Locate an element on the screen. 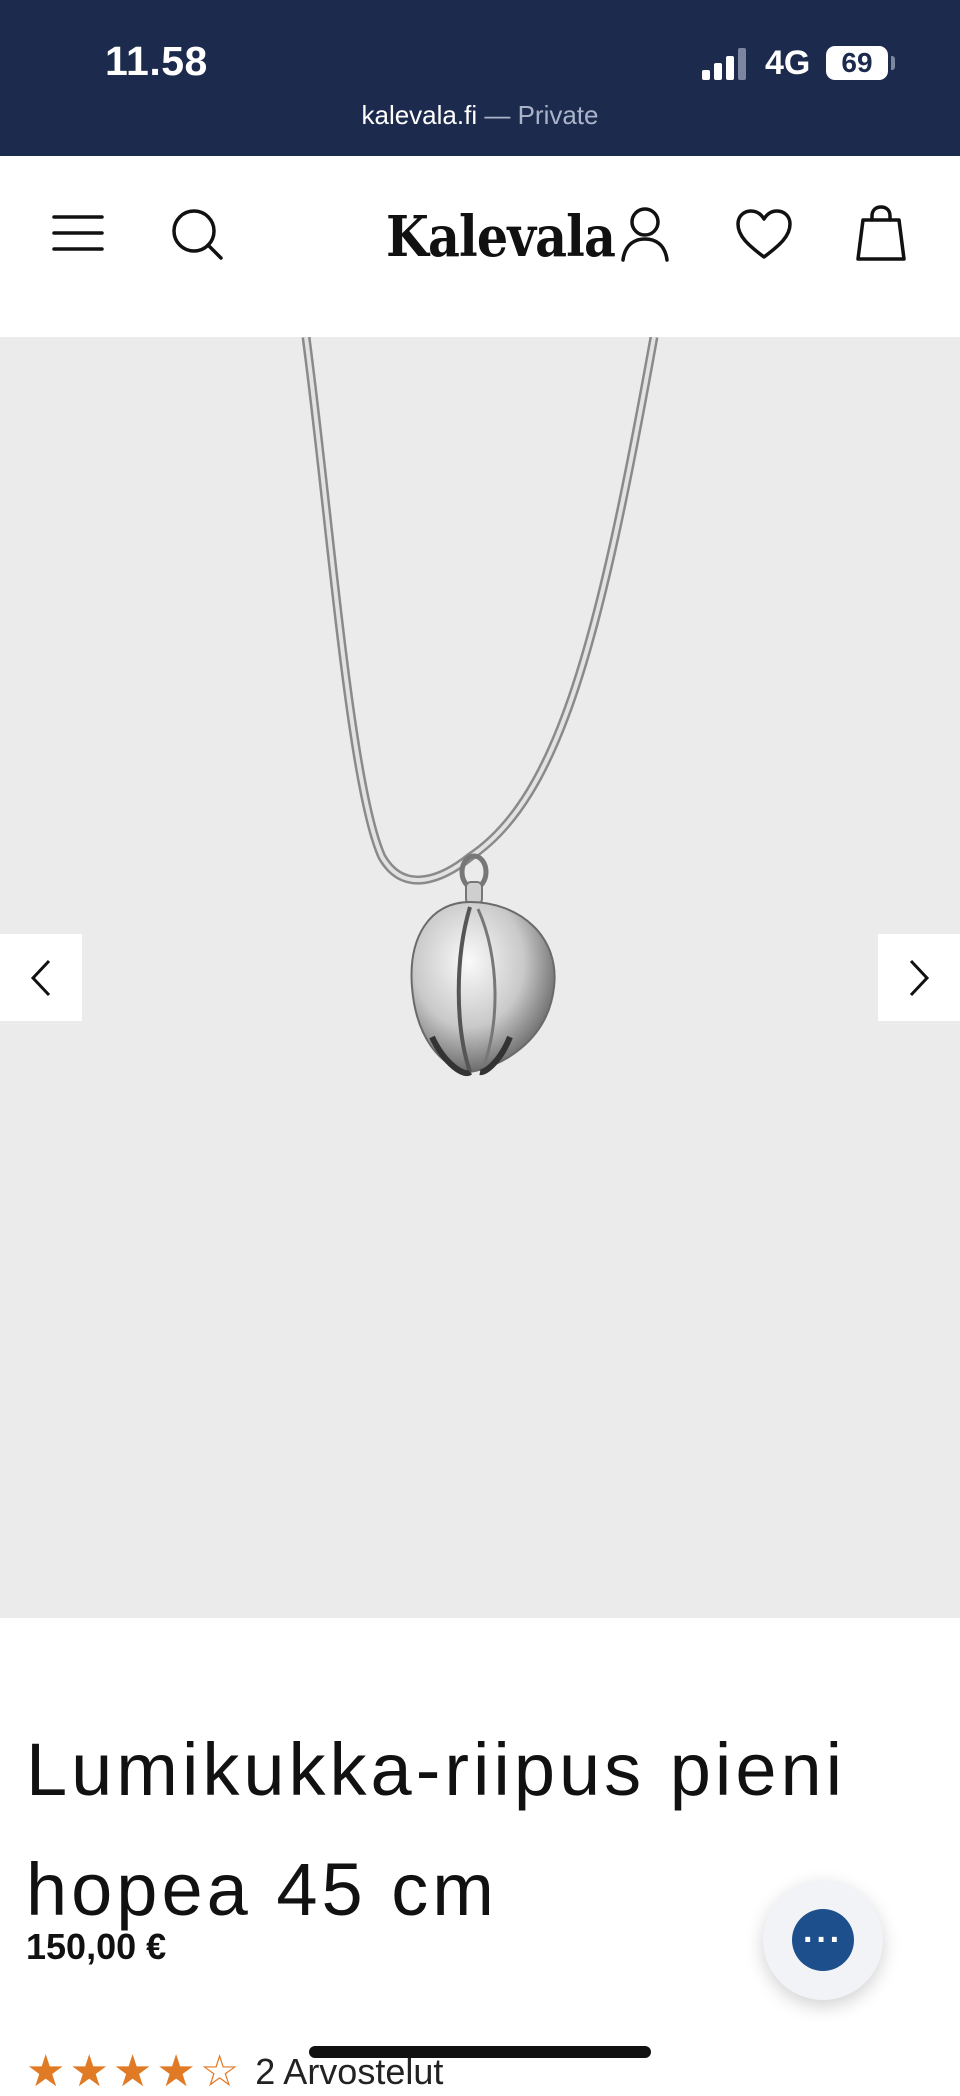  gallery-next-button is located at coordinates (919, 977).